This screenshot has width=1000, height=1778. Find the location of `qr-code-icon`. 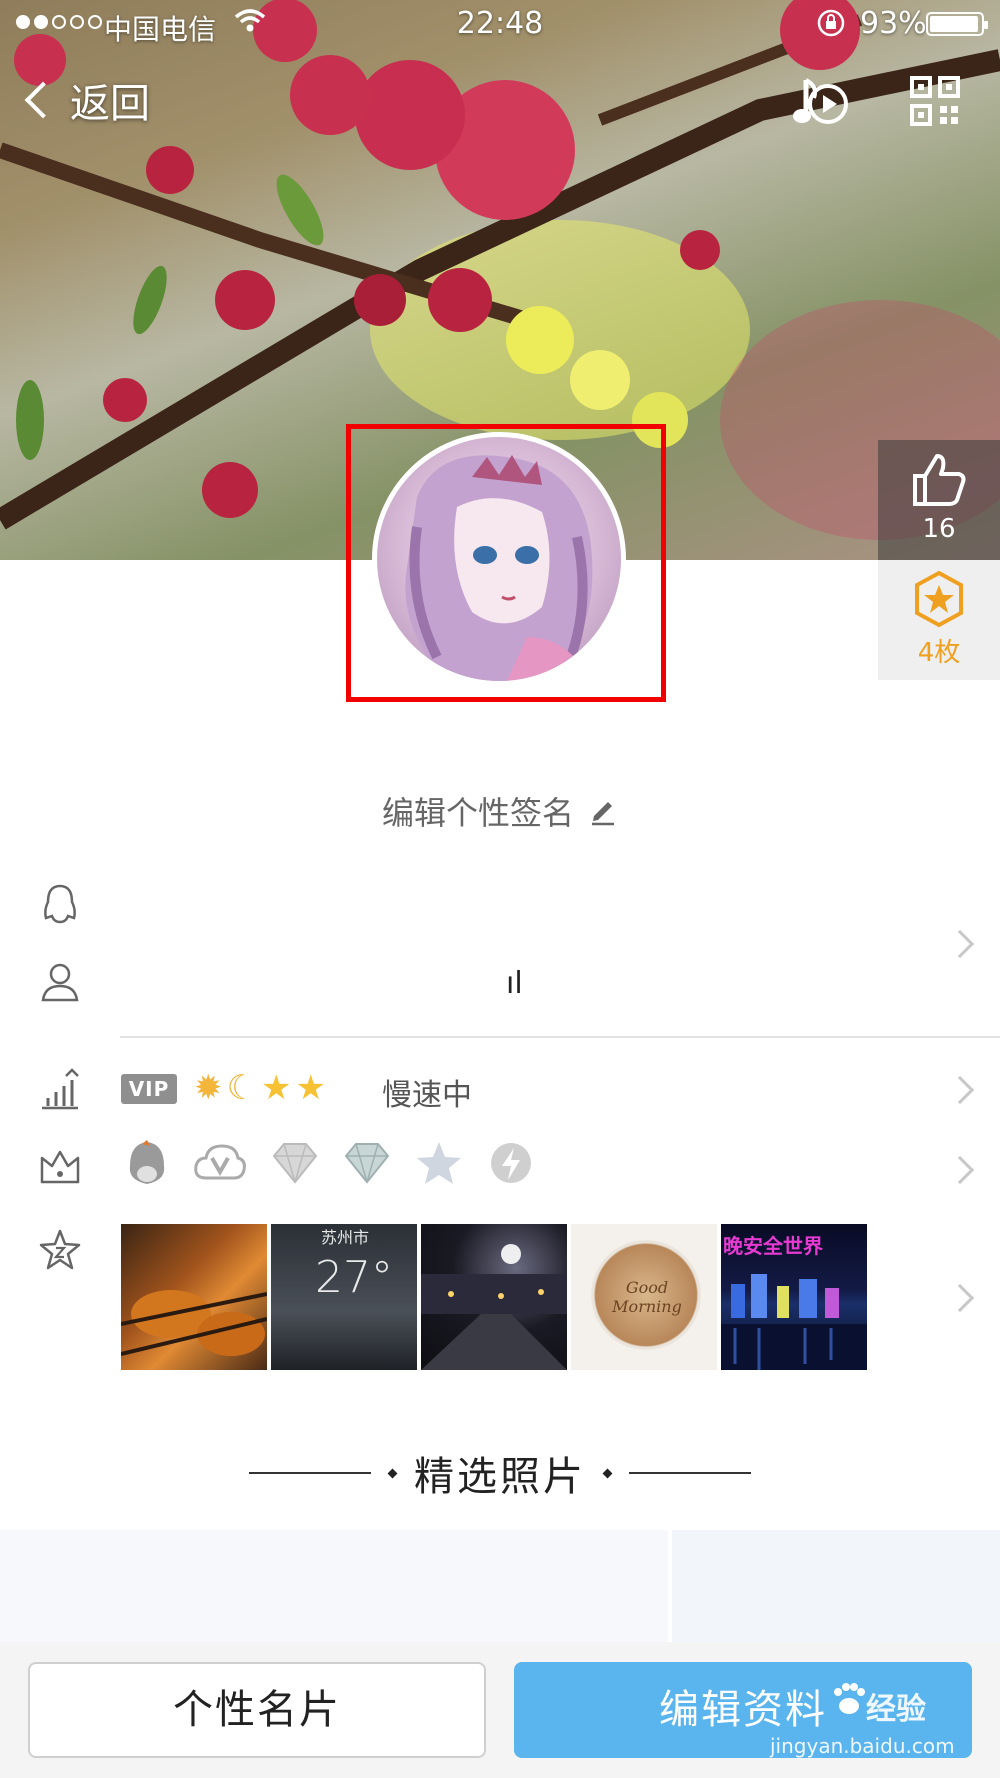

qr-code-icon is located at coordinates (935, 101).